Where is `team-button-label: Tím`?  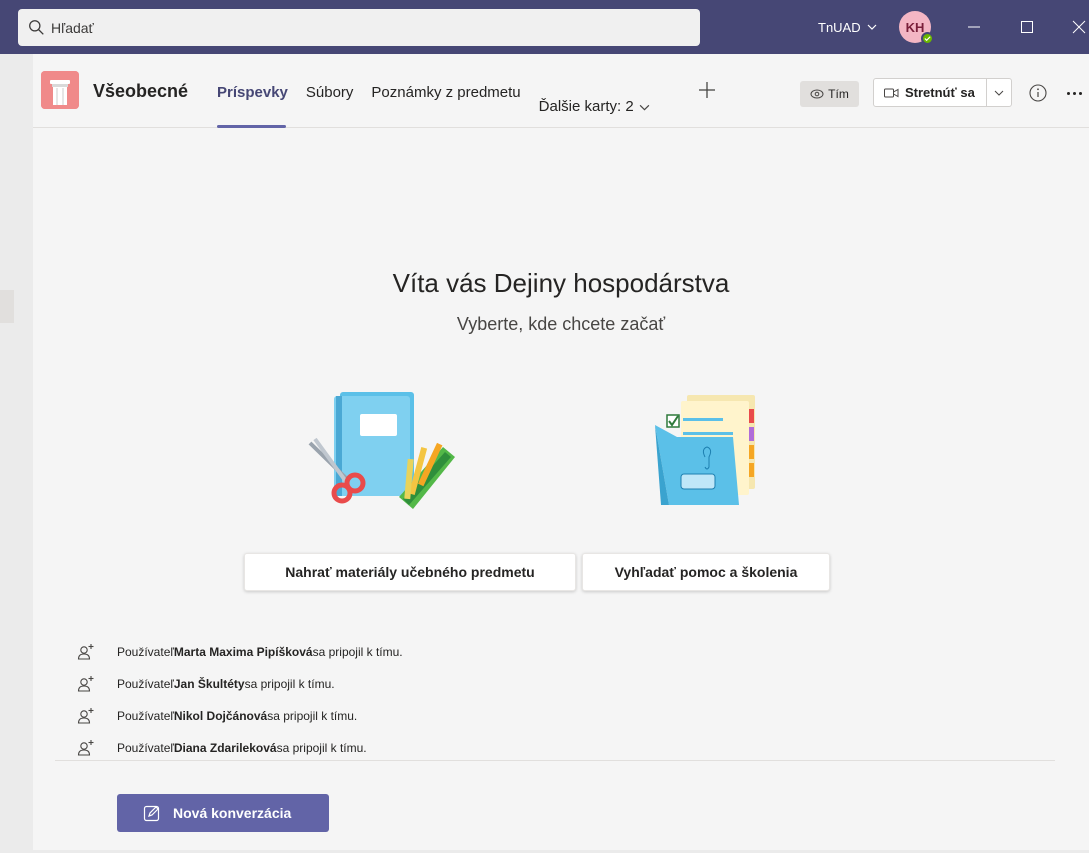 team-button-label: Tím is located at coordinates (838, 94).